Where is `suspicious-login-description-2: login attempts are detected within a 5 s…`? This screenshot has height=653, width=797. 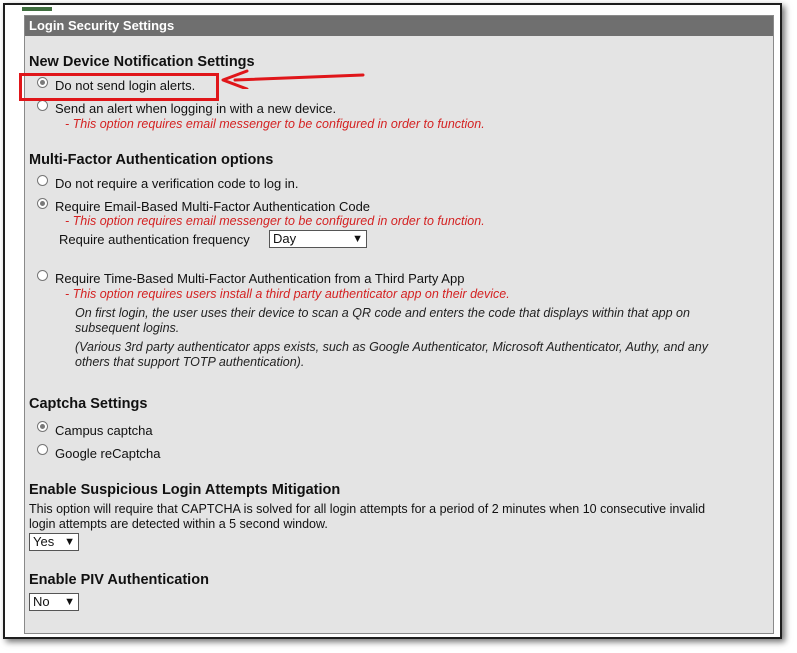
suspicious-login-description-2: login attempts are detected within a 5 s… is located at coordinates (178, 524).